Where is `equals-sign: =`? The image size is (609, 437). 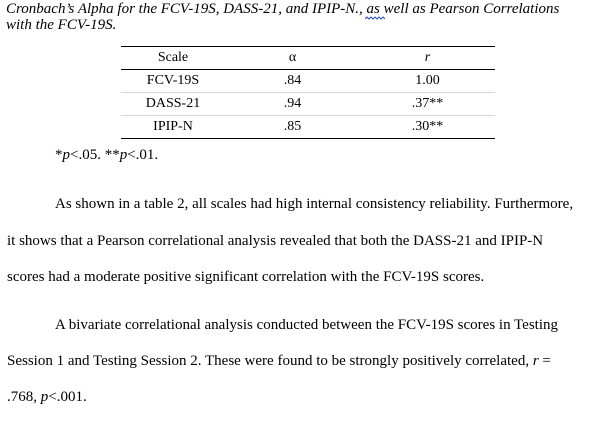 equals-sign: = is located at coordinates (544, 361).